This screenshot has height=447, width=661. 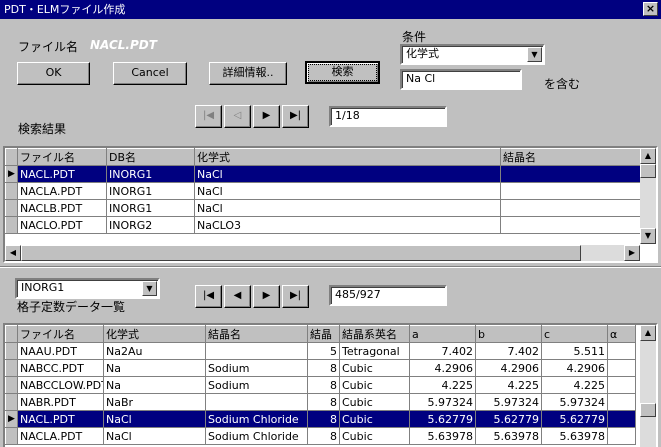 I want to click on scroll-left-icon: ◀, so click(x=13, y=253).